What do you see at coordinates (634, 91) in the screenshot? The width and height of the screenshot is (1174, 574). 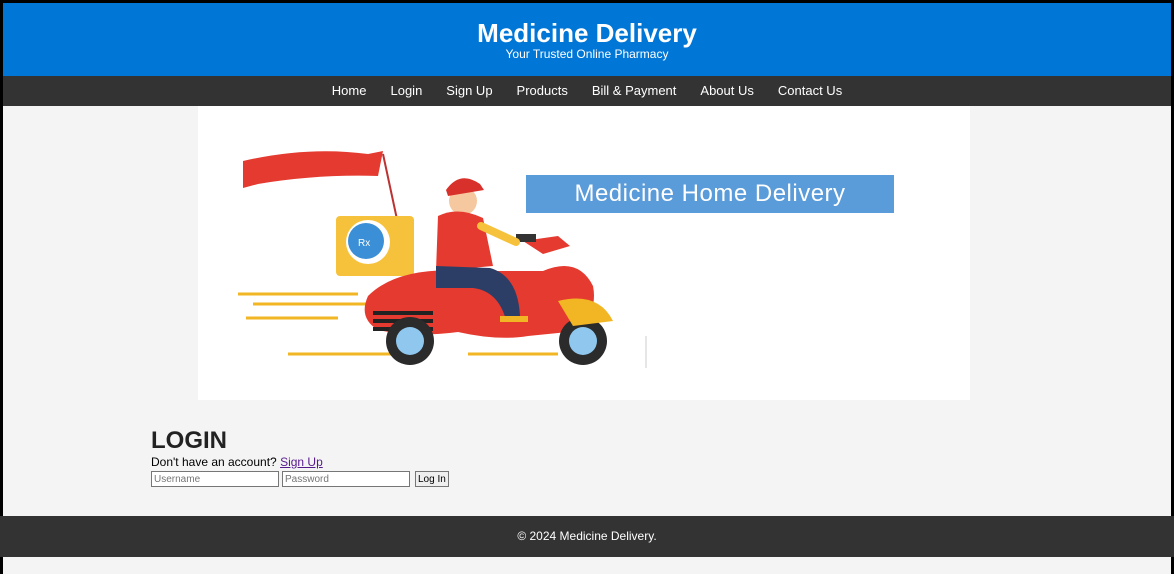 I see `nav-bill-payment: Bill & Payment` at bounding box center [634, 91].